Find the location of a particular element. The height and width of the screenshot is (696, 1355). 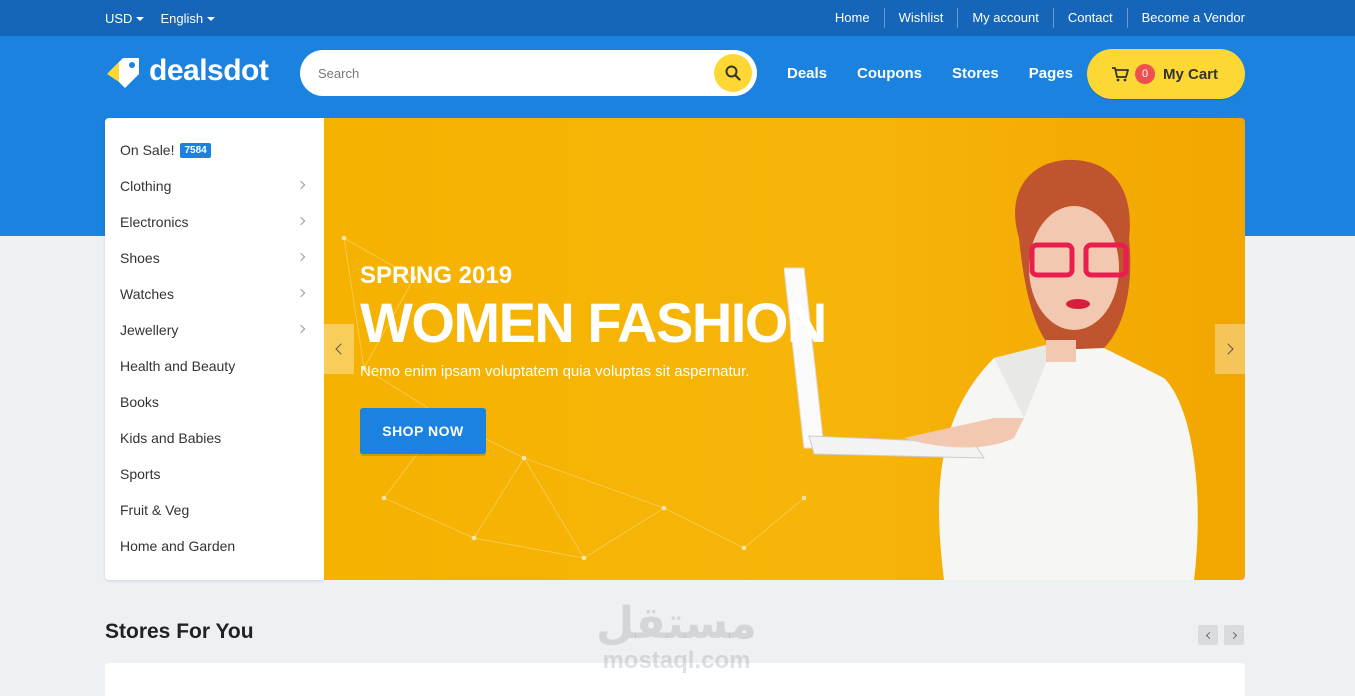

cart-button: 0 My Cart is located at coordinates (1166, 74).